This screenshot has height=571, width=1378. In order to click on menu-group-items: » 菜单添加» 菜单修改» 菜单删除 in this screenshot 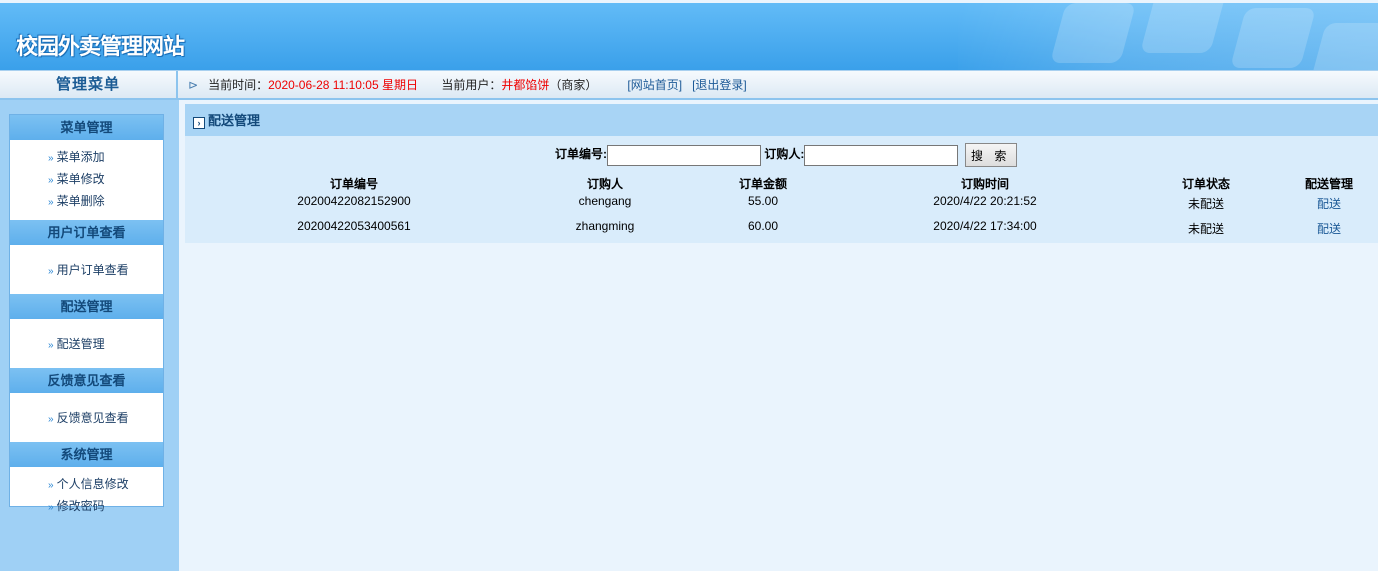, I will do `click(86, 180)`.